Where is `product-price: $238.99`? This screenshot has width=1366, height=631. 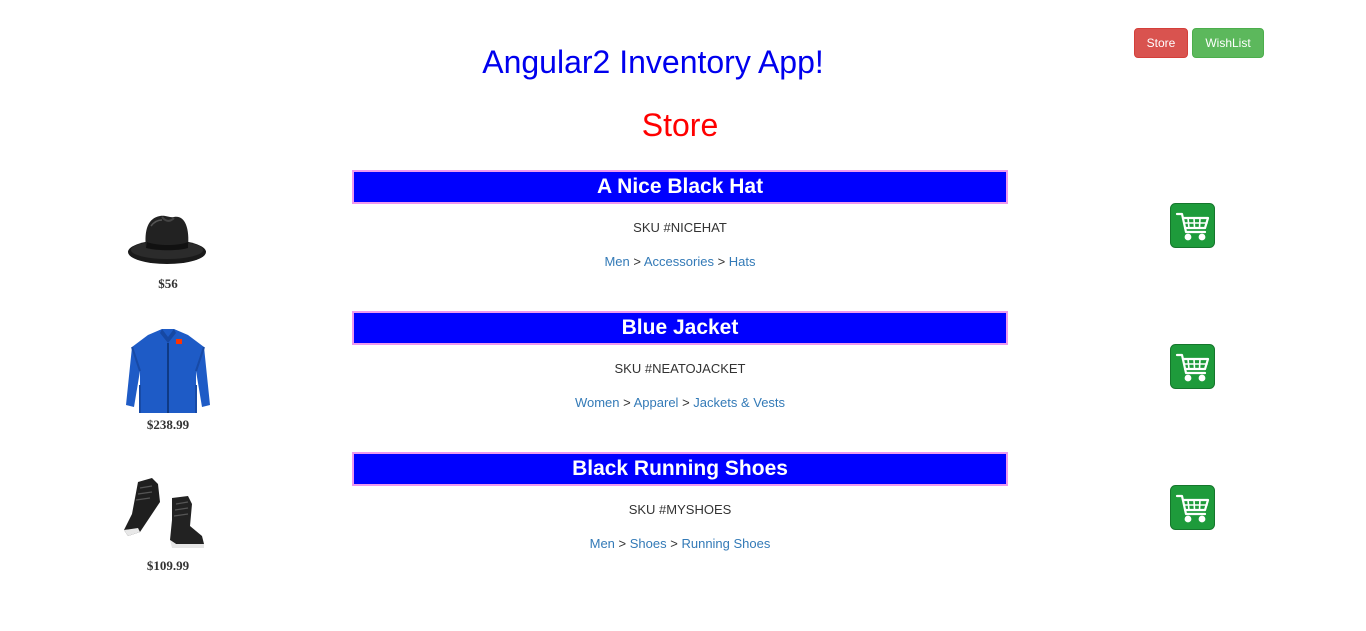 product-price: $238.99 is located at coordinates (168, 424).